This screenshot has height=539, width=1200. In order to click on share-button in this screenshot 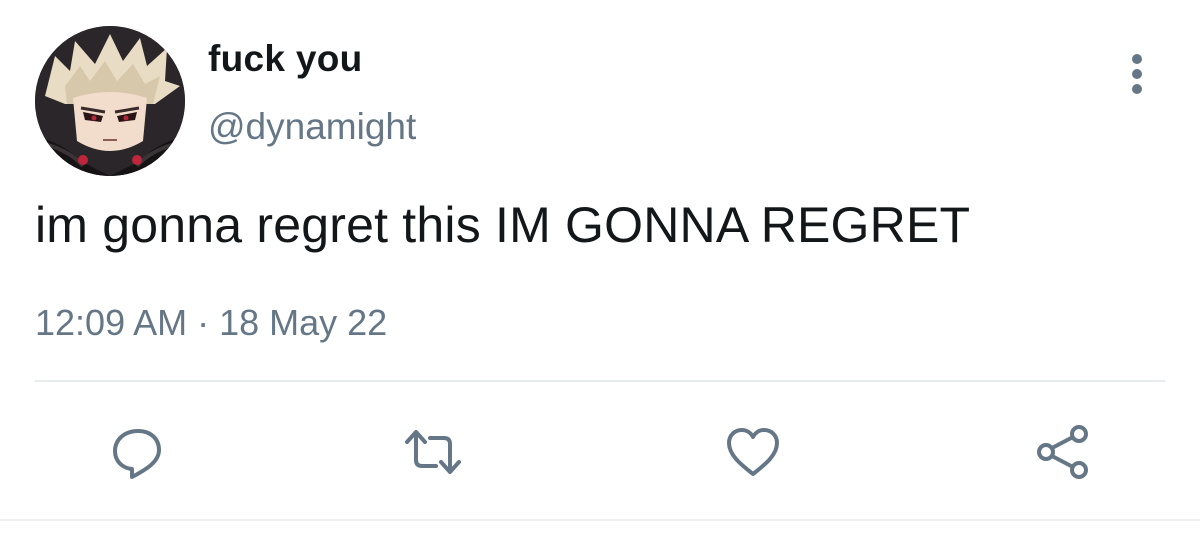, I will do `click(1063, 452)`.